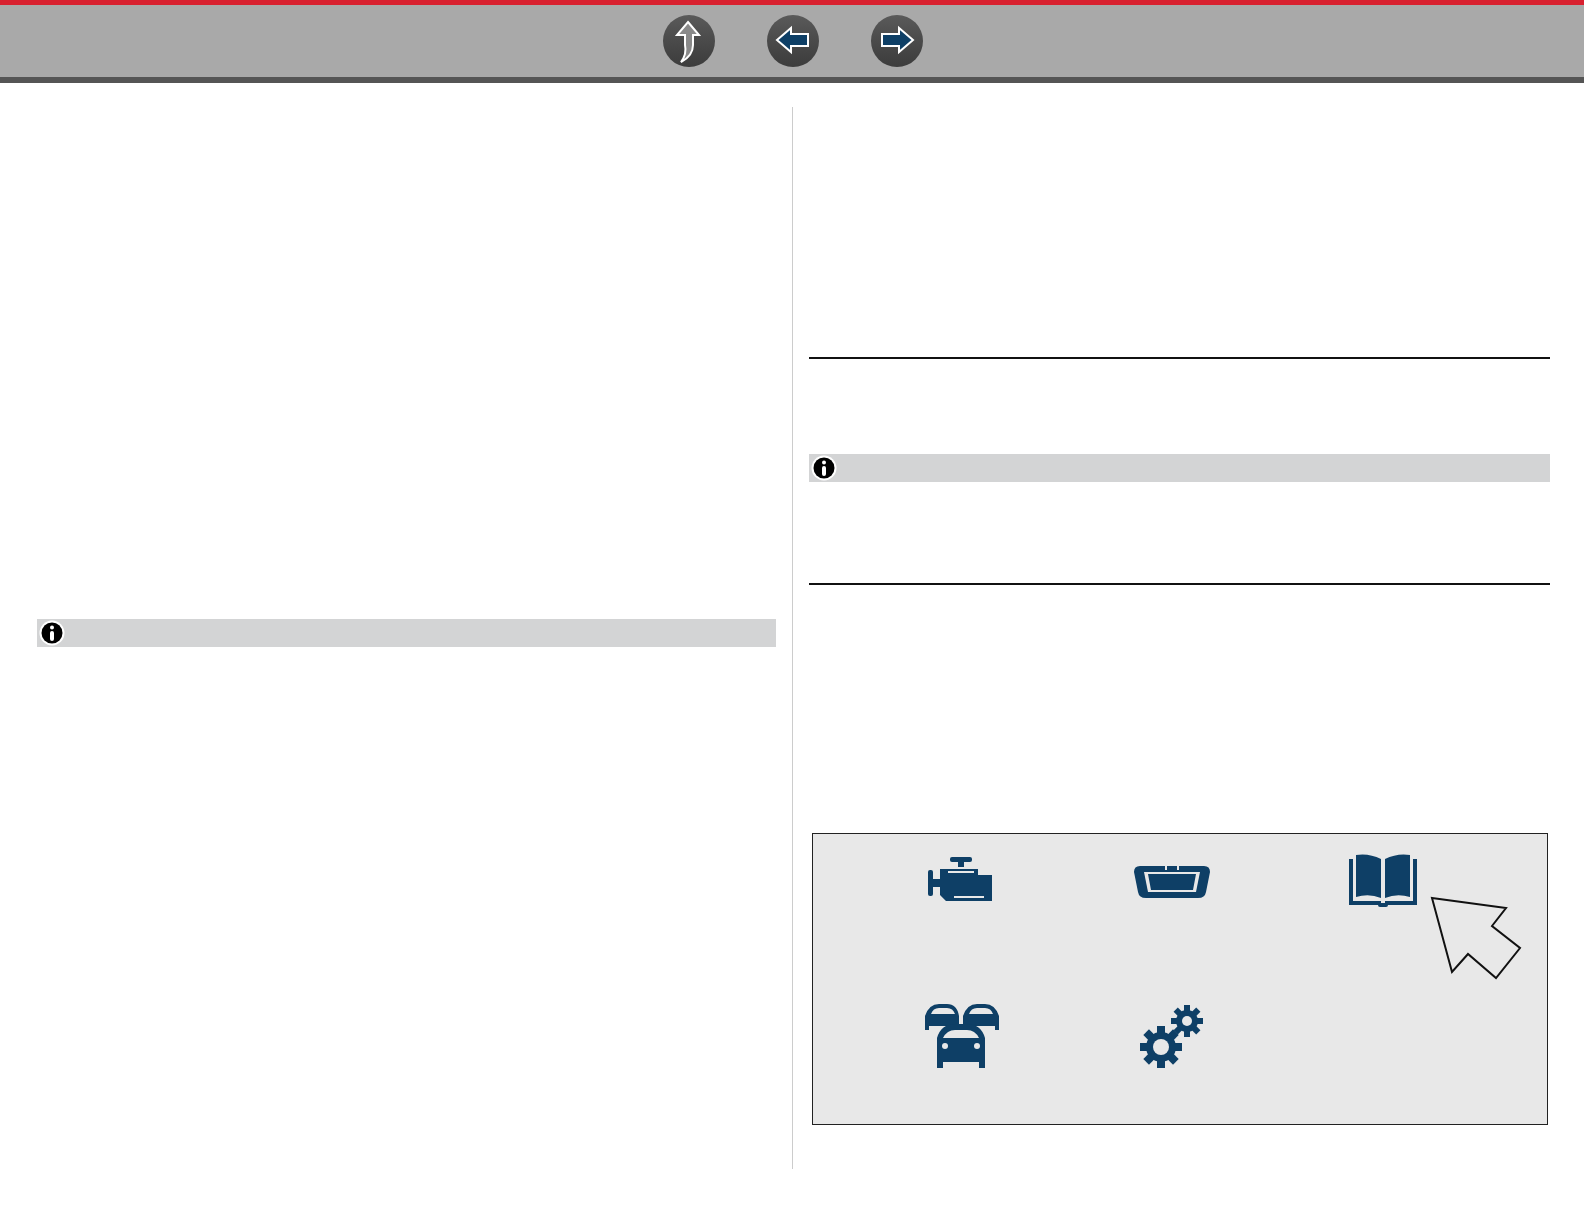 This screenshot has height=1224, width=1584. Describe the element at coordinates (793, 41) in the screenshot. I see `back-button` at that location.